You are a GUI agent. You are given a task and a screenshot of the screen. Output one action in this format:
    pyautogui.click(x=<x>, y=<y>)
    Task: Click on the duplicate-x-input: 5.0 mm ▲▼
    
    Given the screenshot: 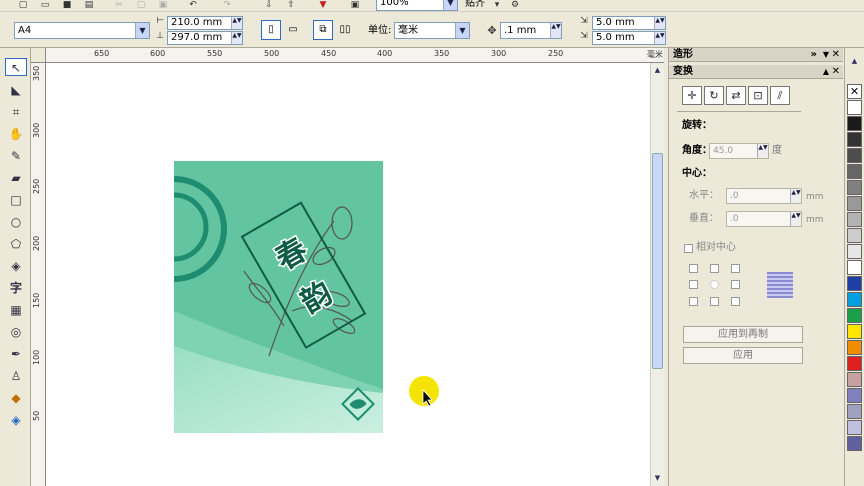 What is the action you would take?
    pyautogui.click(x=629, y=23)
    